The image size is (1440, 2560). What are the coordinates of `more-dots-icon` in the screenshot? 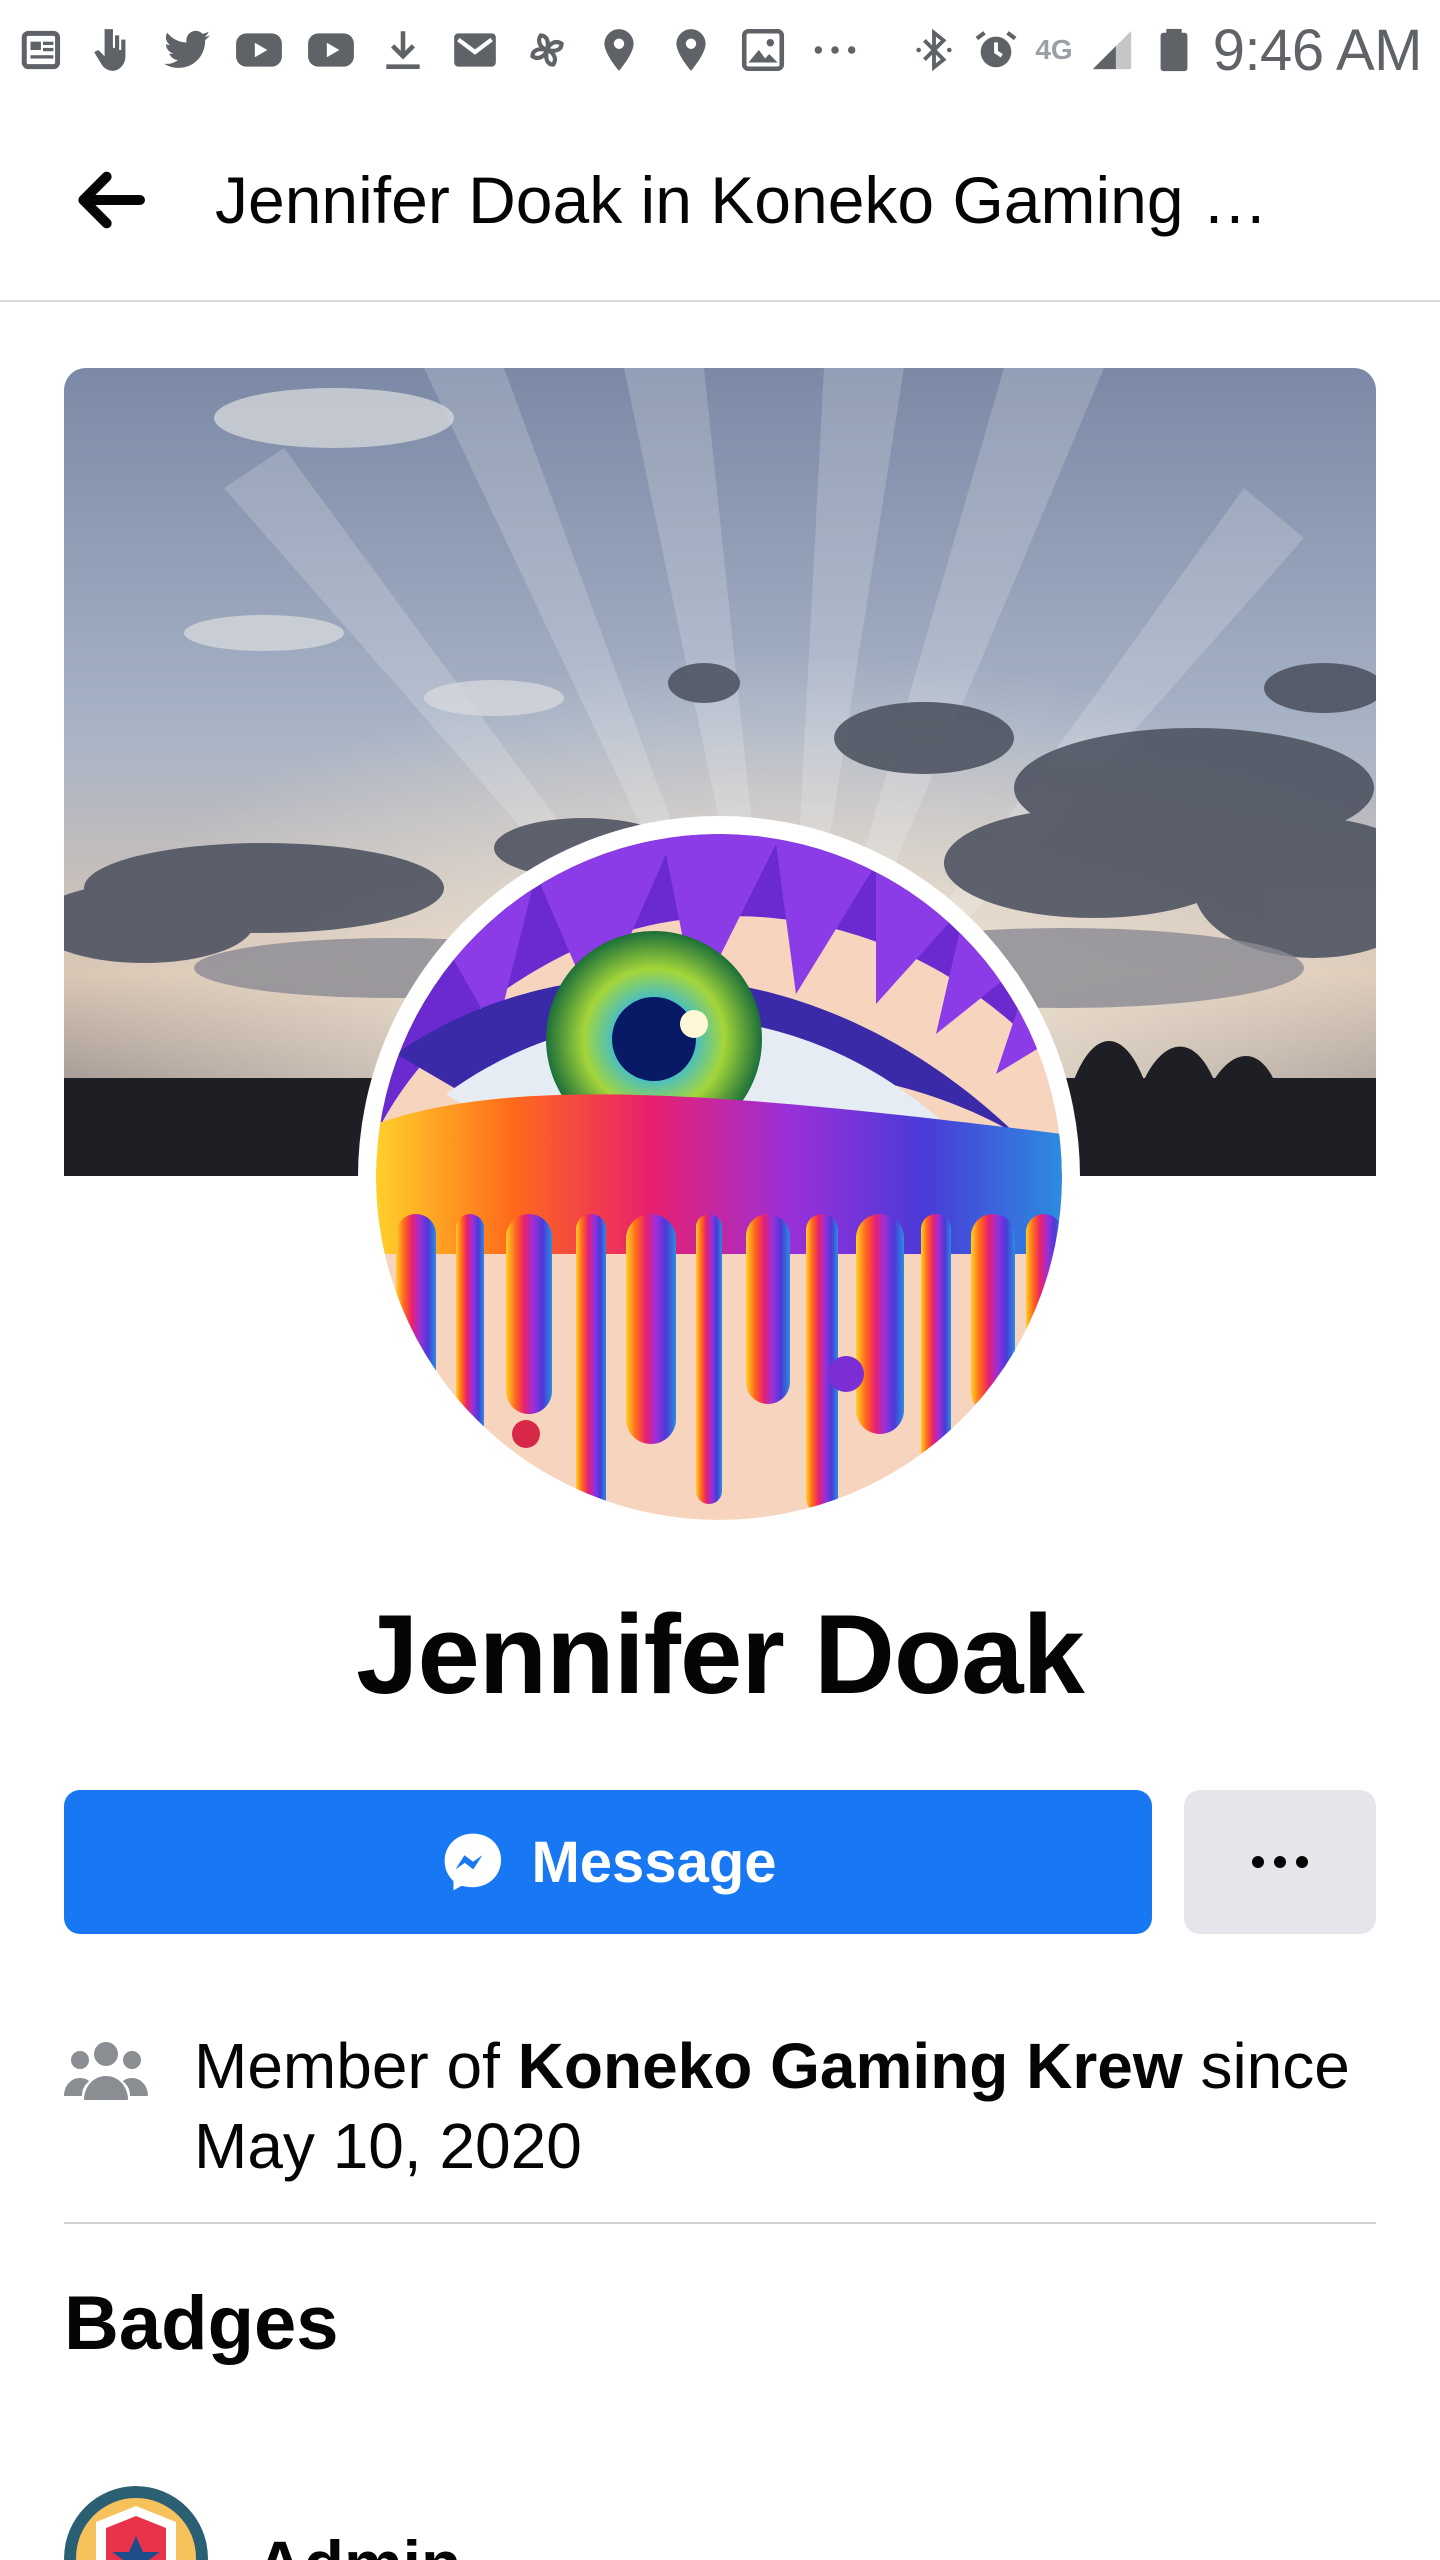 It's located at (1280, 1862).